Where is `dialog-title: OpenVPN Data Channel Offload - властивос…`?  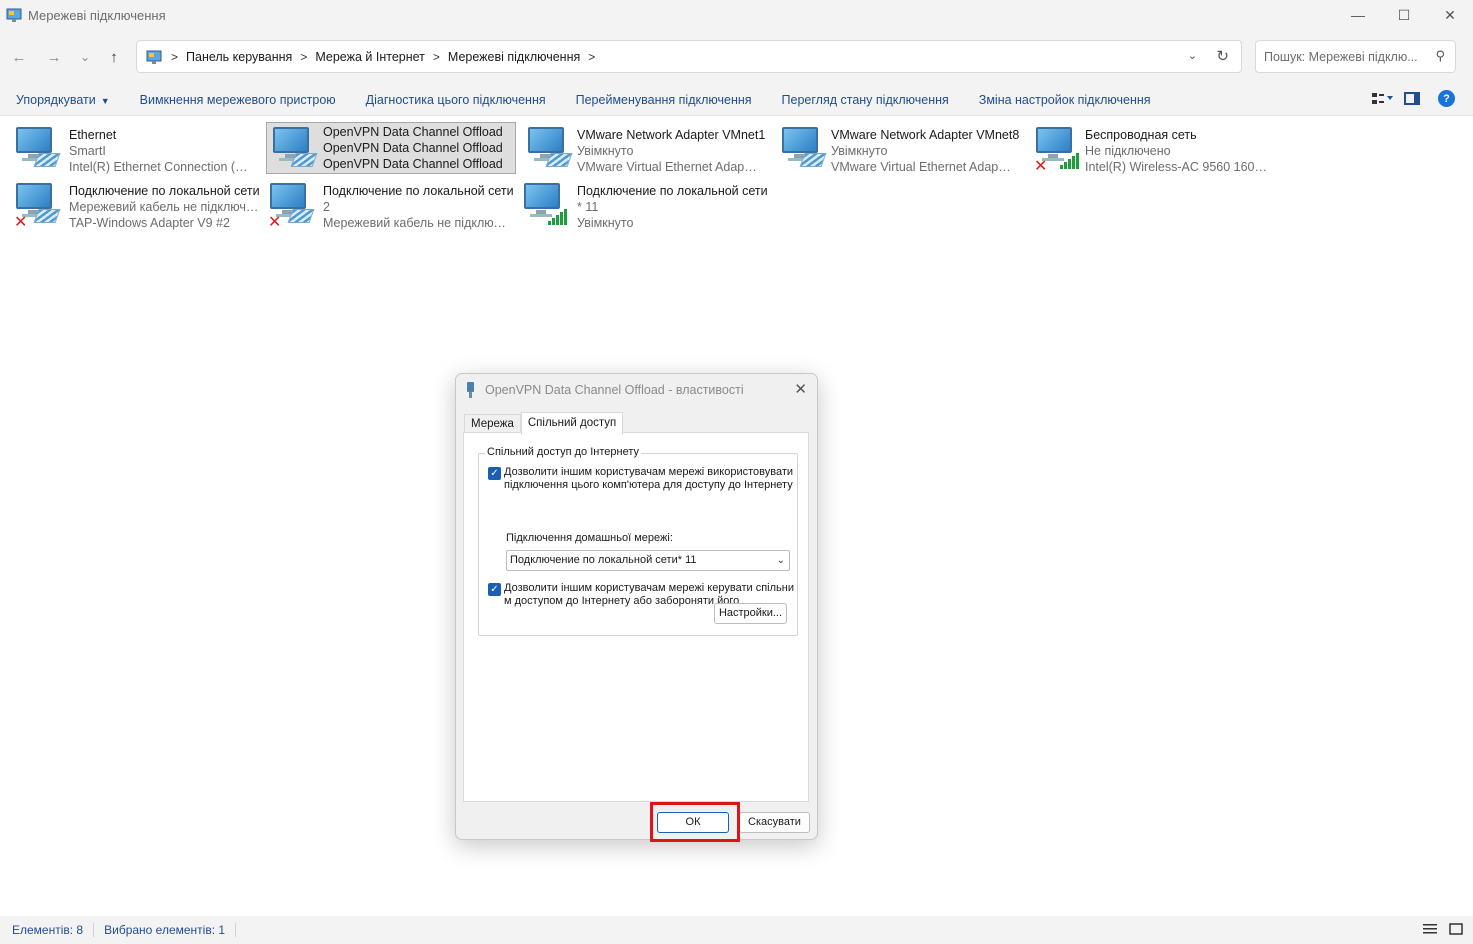 dialog-title: OpenVPN Data Channel Offload - властивос… is located at coordinates (614, 390).